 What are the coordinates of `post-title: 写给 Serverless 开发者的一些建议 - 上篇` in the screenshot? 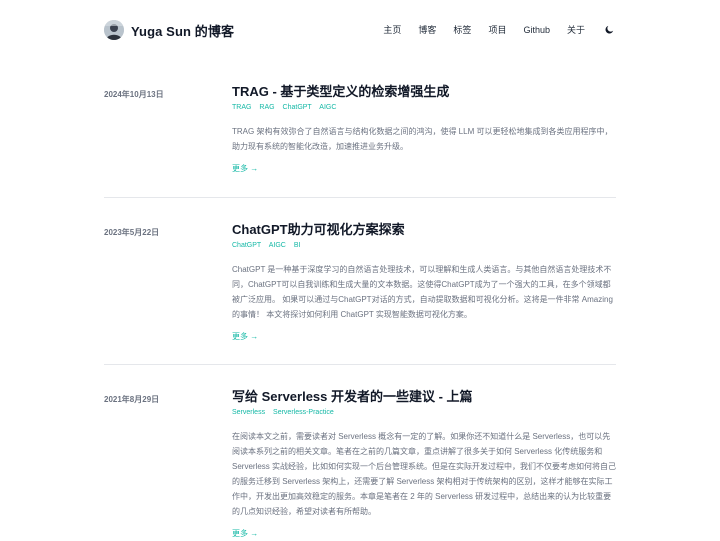 It's located at (424, 397).